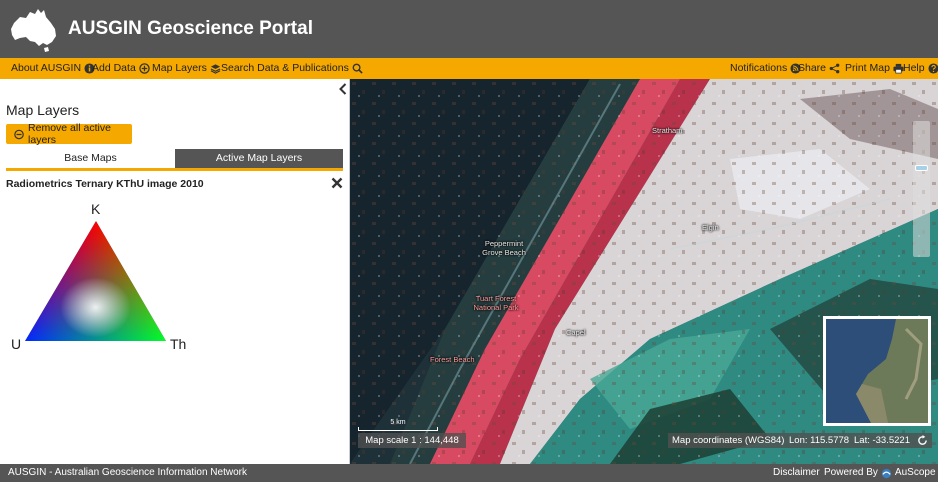 This screenshot has width=938, height=482. Describe the element at coordinates (19, 134) in the screenshot. I see `minus-circle-icon` at that location.